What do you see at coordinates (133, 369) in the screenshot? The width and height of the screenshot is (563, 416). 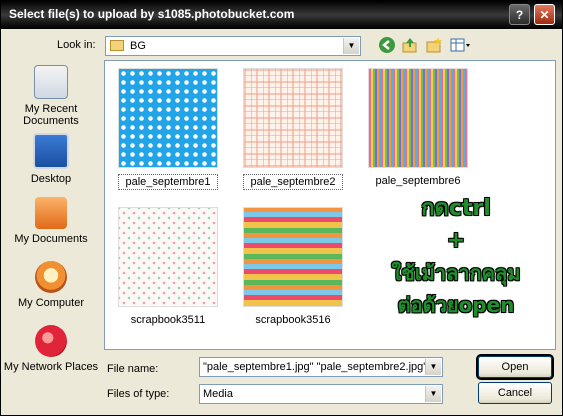 I see `file-name-field-label: File name:` at bounding box center [133, 369].